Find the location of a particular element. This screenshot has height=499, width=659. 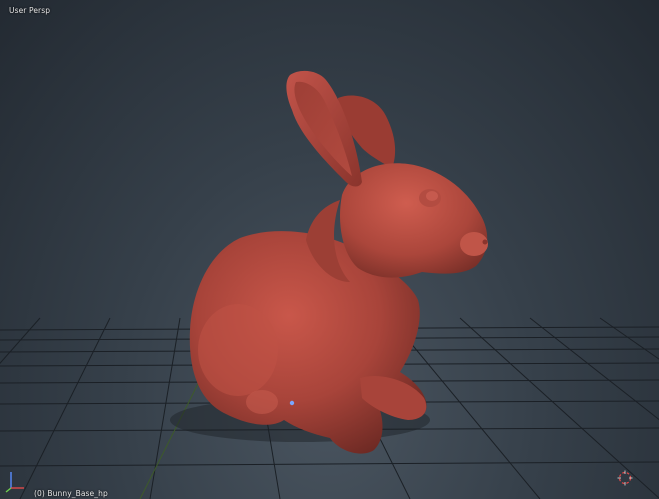

origin-dot-icon is located at coordinates (292, 403).